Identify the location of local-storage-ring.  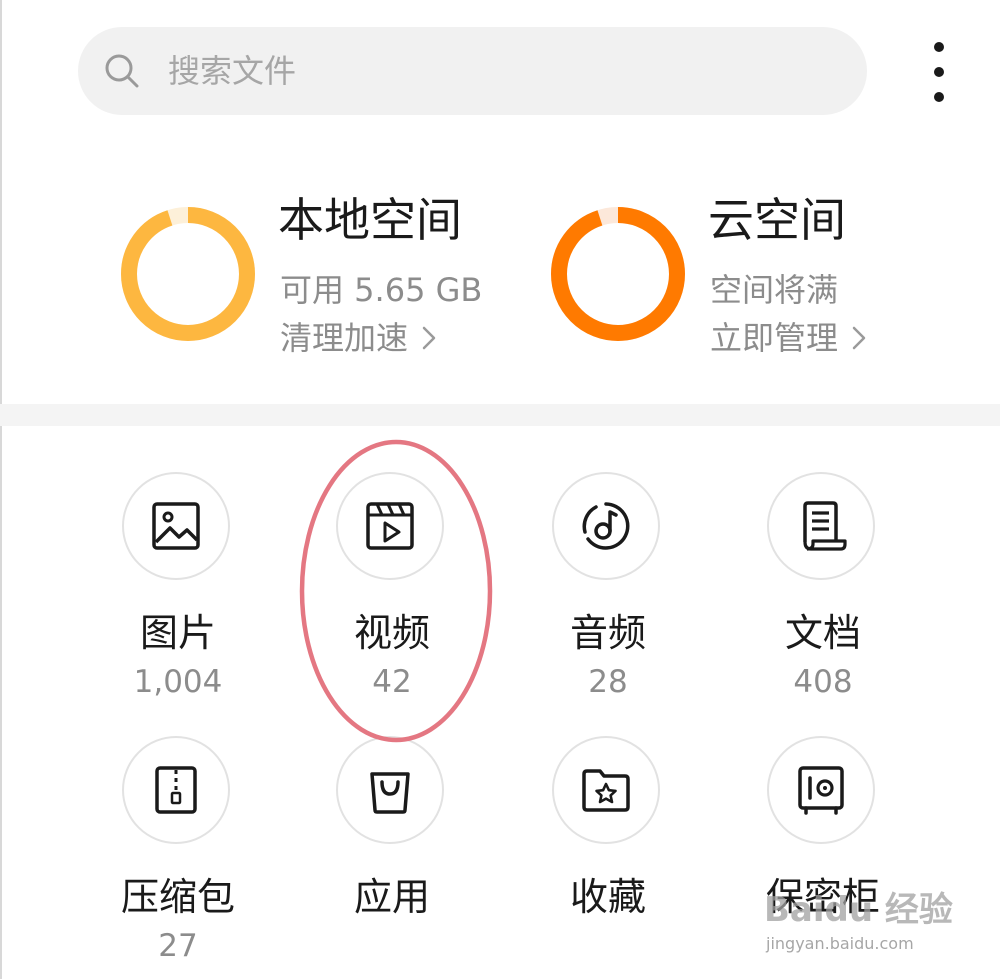
(188, 274).